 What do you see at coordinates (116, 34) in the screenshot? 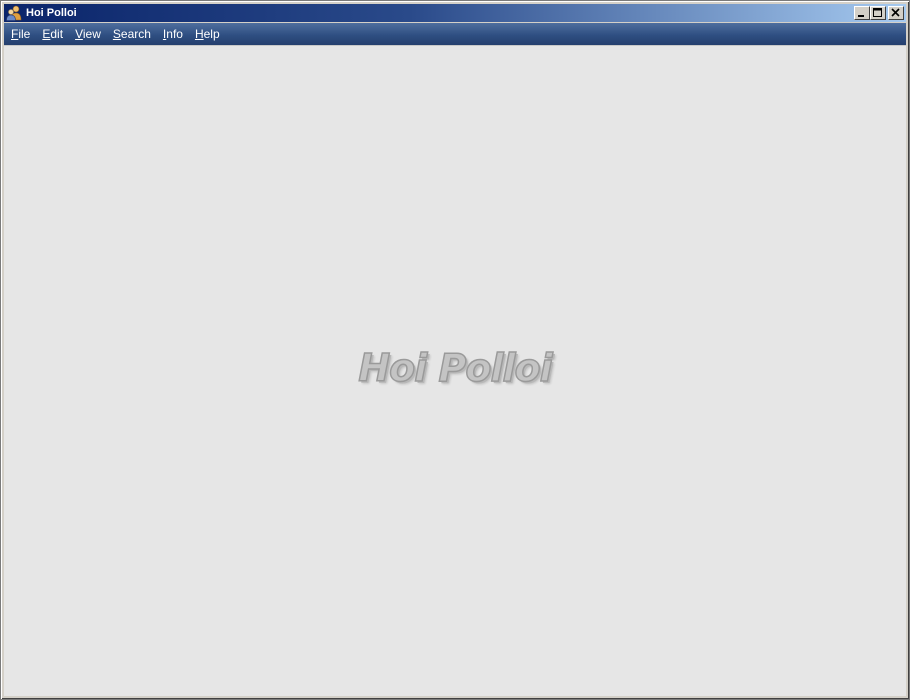
I see `menu-search-mnemonic: S` at bounding box center [116, 34].